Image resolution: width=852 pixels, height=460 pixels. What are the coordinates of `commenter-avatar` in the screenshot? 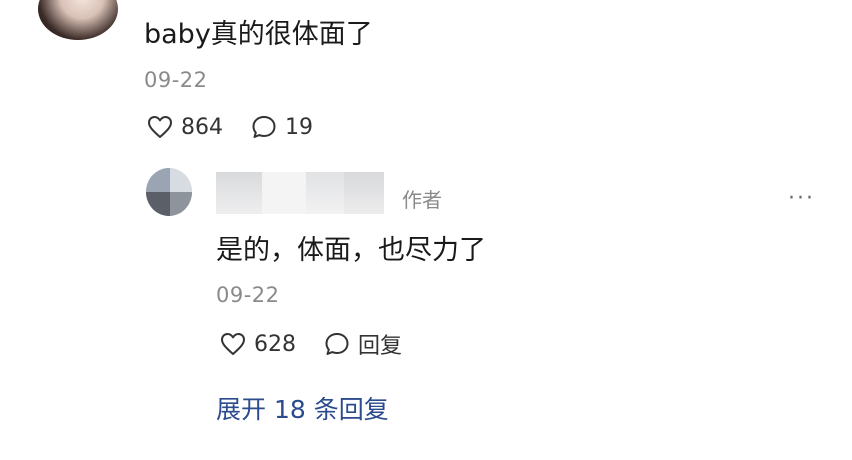 It's located at (78, 20).